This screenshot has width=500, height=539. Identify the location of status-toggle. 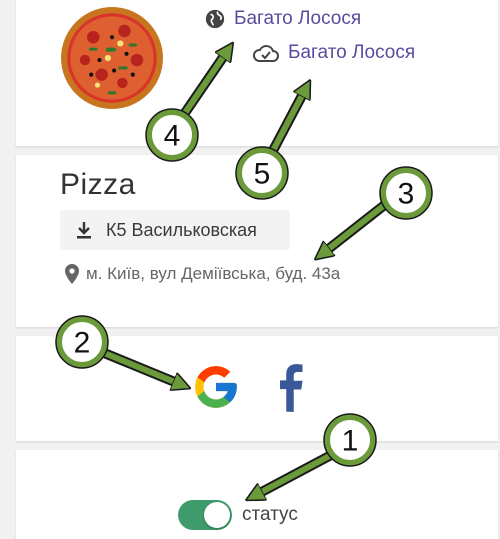
(205, 515).